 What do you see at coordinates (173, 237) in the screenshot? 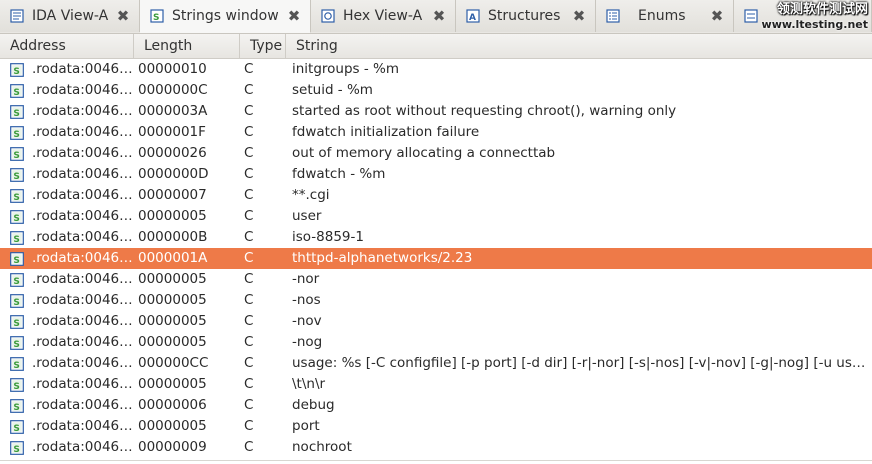
I see `length-cell: 0000000B` at bounding box center [173, 237].